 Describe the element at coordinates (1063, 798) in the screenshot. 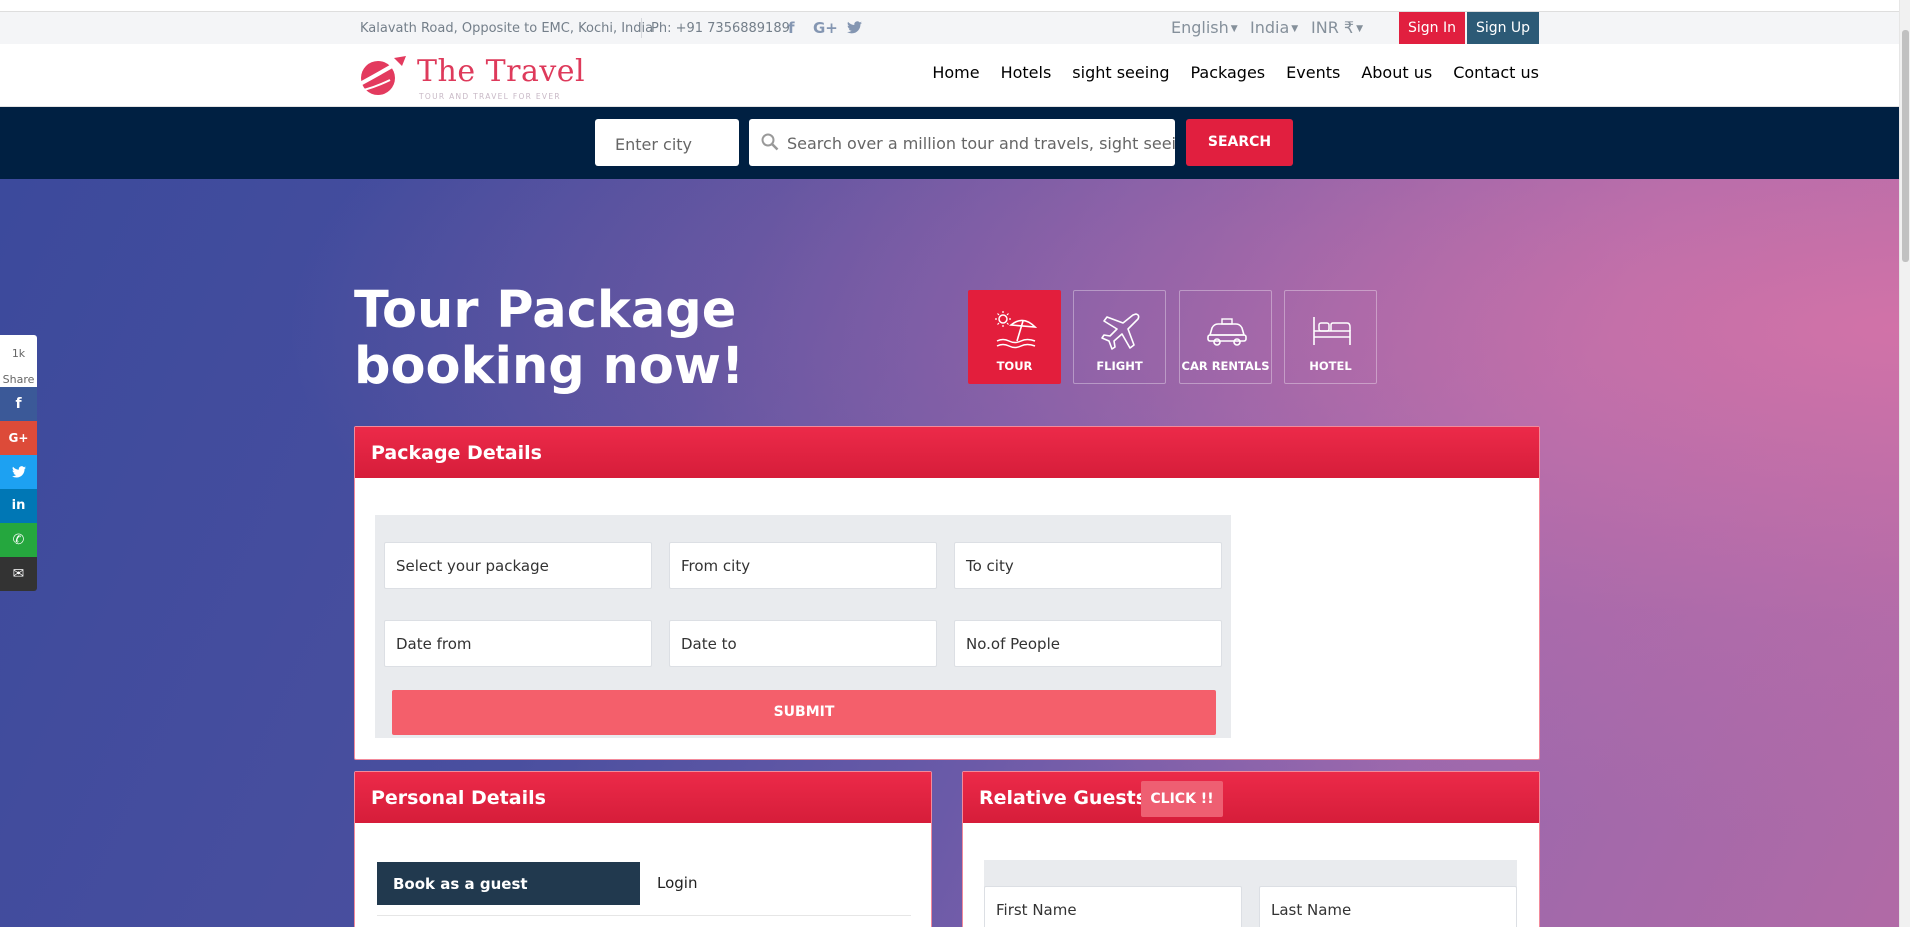

I see `relative-guests-title: Relative Guests` at that location.